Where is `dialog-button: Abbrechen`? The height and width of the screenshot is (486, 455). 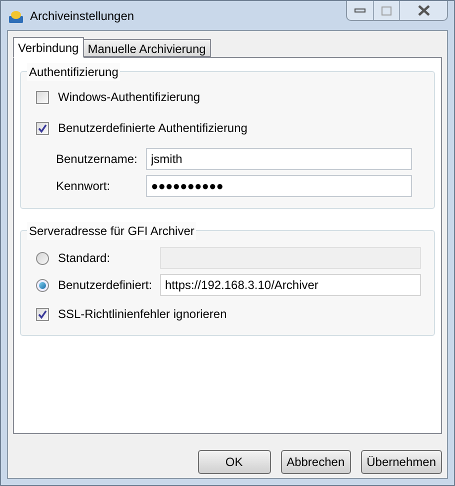
dialog-button: Abbrechen is located at coordinates (315, 462).